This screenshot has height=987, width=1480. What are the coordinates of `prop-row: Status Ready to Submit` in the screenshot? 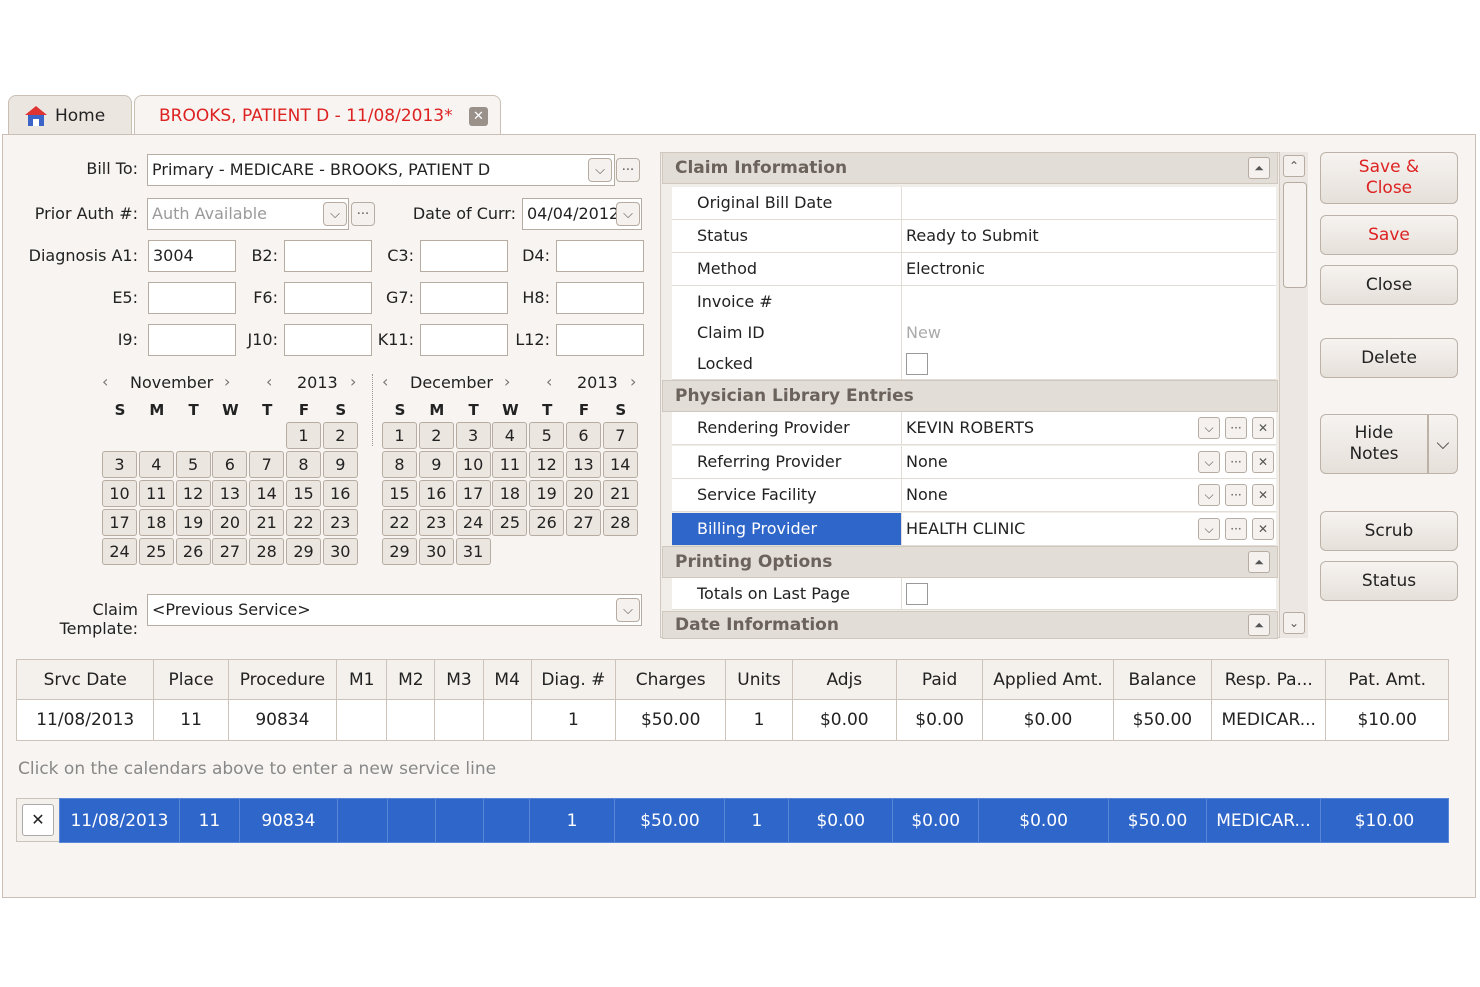 It's located at (974, 236).